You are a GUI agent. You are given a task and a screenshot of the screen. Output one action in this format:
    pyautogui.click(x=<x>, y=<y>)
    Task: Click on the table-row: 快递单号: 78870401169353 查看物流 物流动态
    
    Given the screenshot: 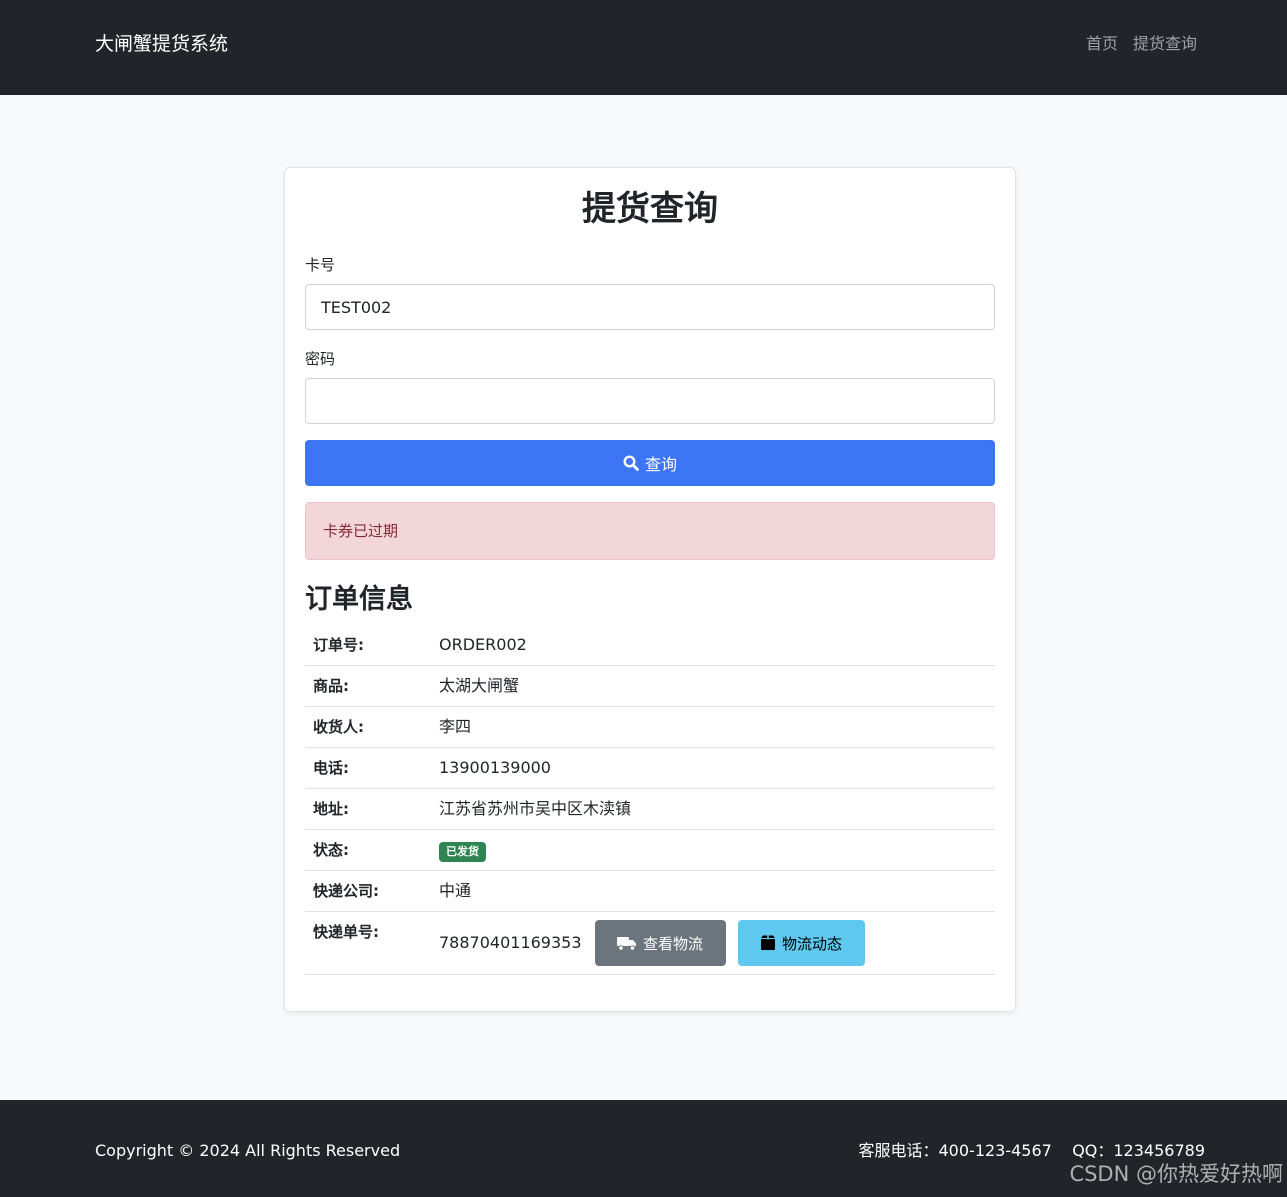 What is the action you would take?
    pyautogui.click(x=650, y=943)
    